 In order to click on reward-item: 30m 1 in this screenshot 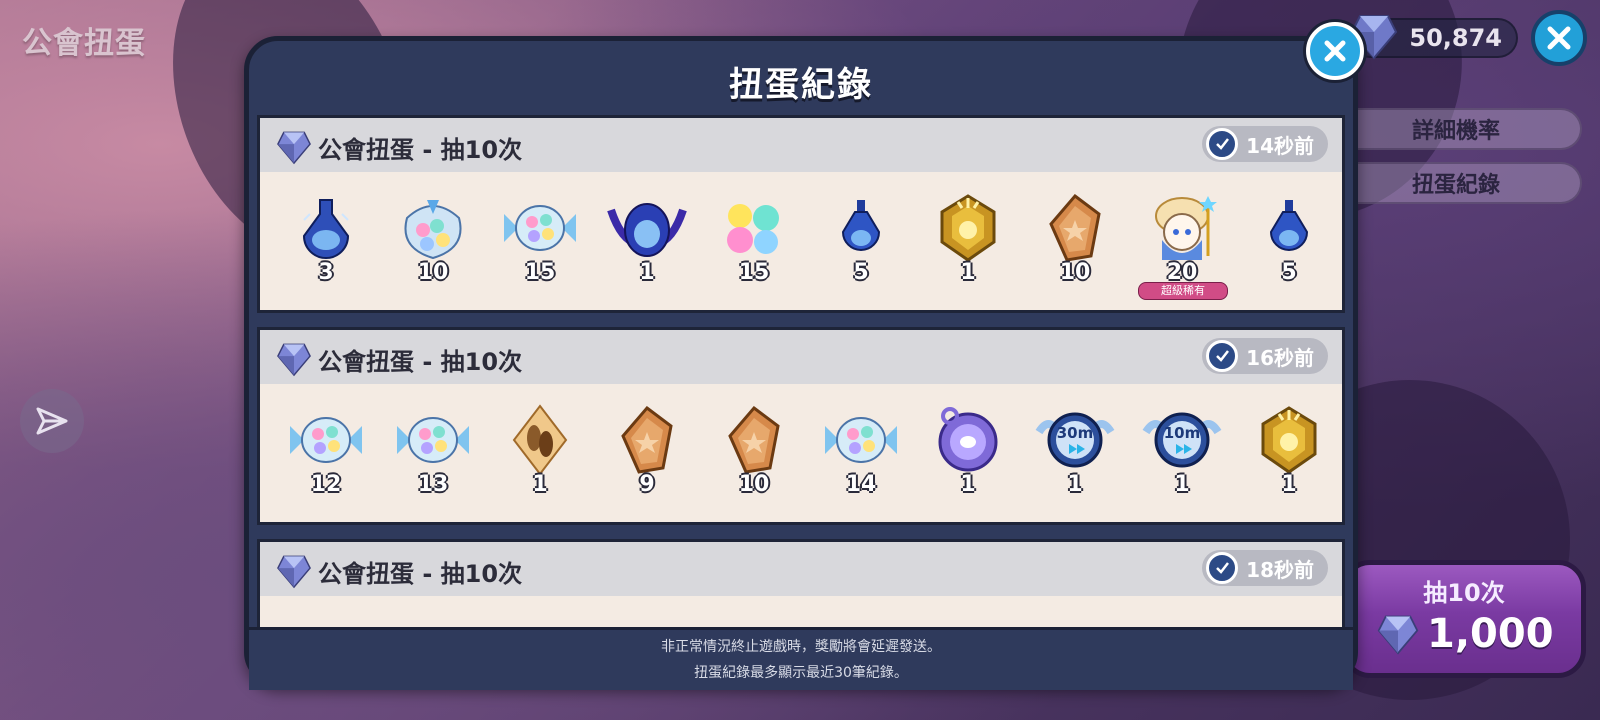, I will do `click(1075, 453)`.